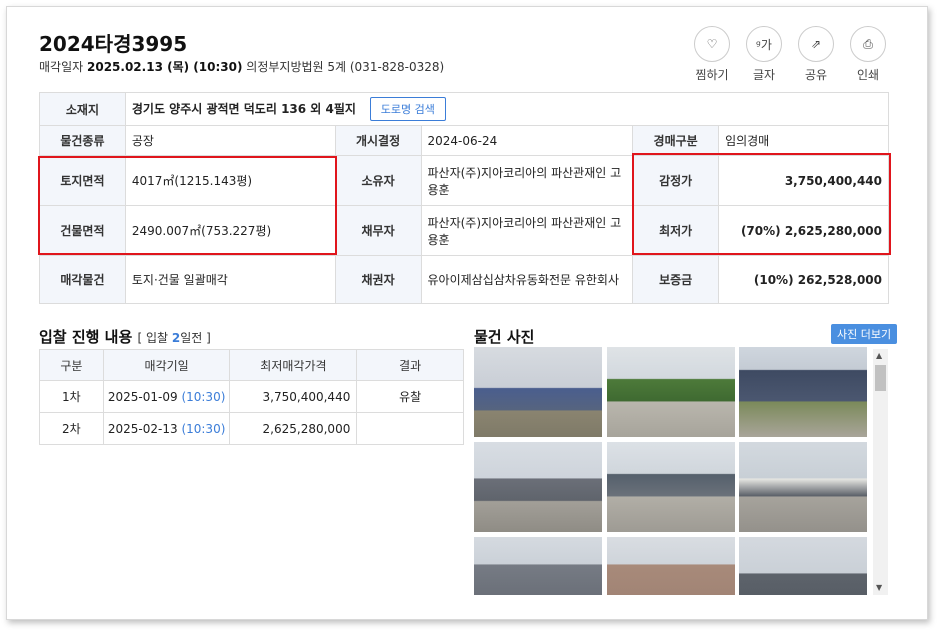 This screenshot has width=939, height=631. Describe the element at coordinates (166, 428) in the screenshot. I see `date-cell: 2025-02-13 (10:30)` at that location.